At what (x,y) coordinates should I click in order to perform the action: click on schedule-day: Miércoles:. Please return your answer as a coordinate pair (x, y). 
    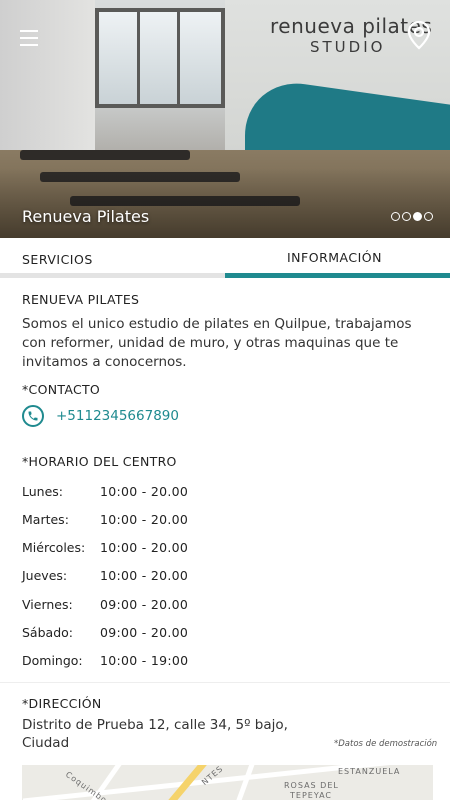
    Looking at the image, I should click on (54, 547).